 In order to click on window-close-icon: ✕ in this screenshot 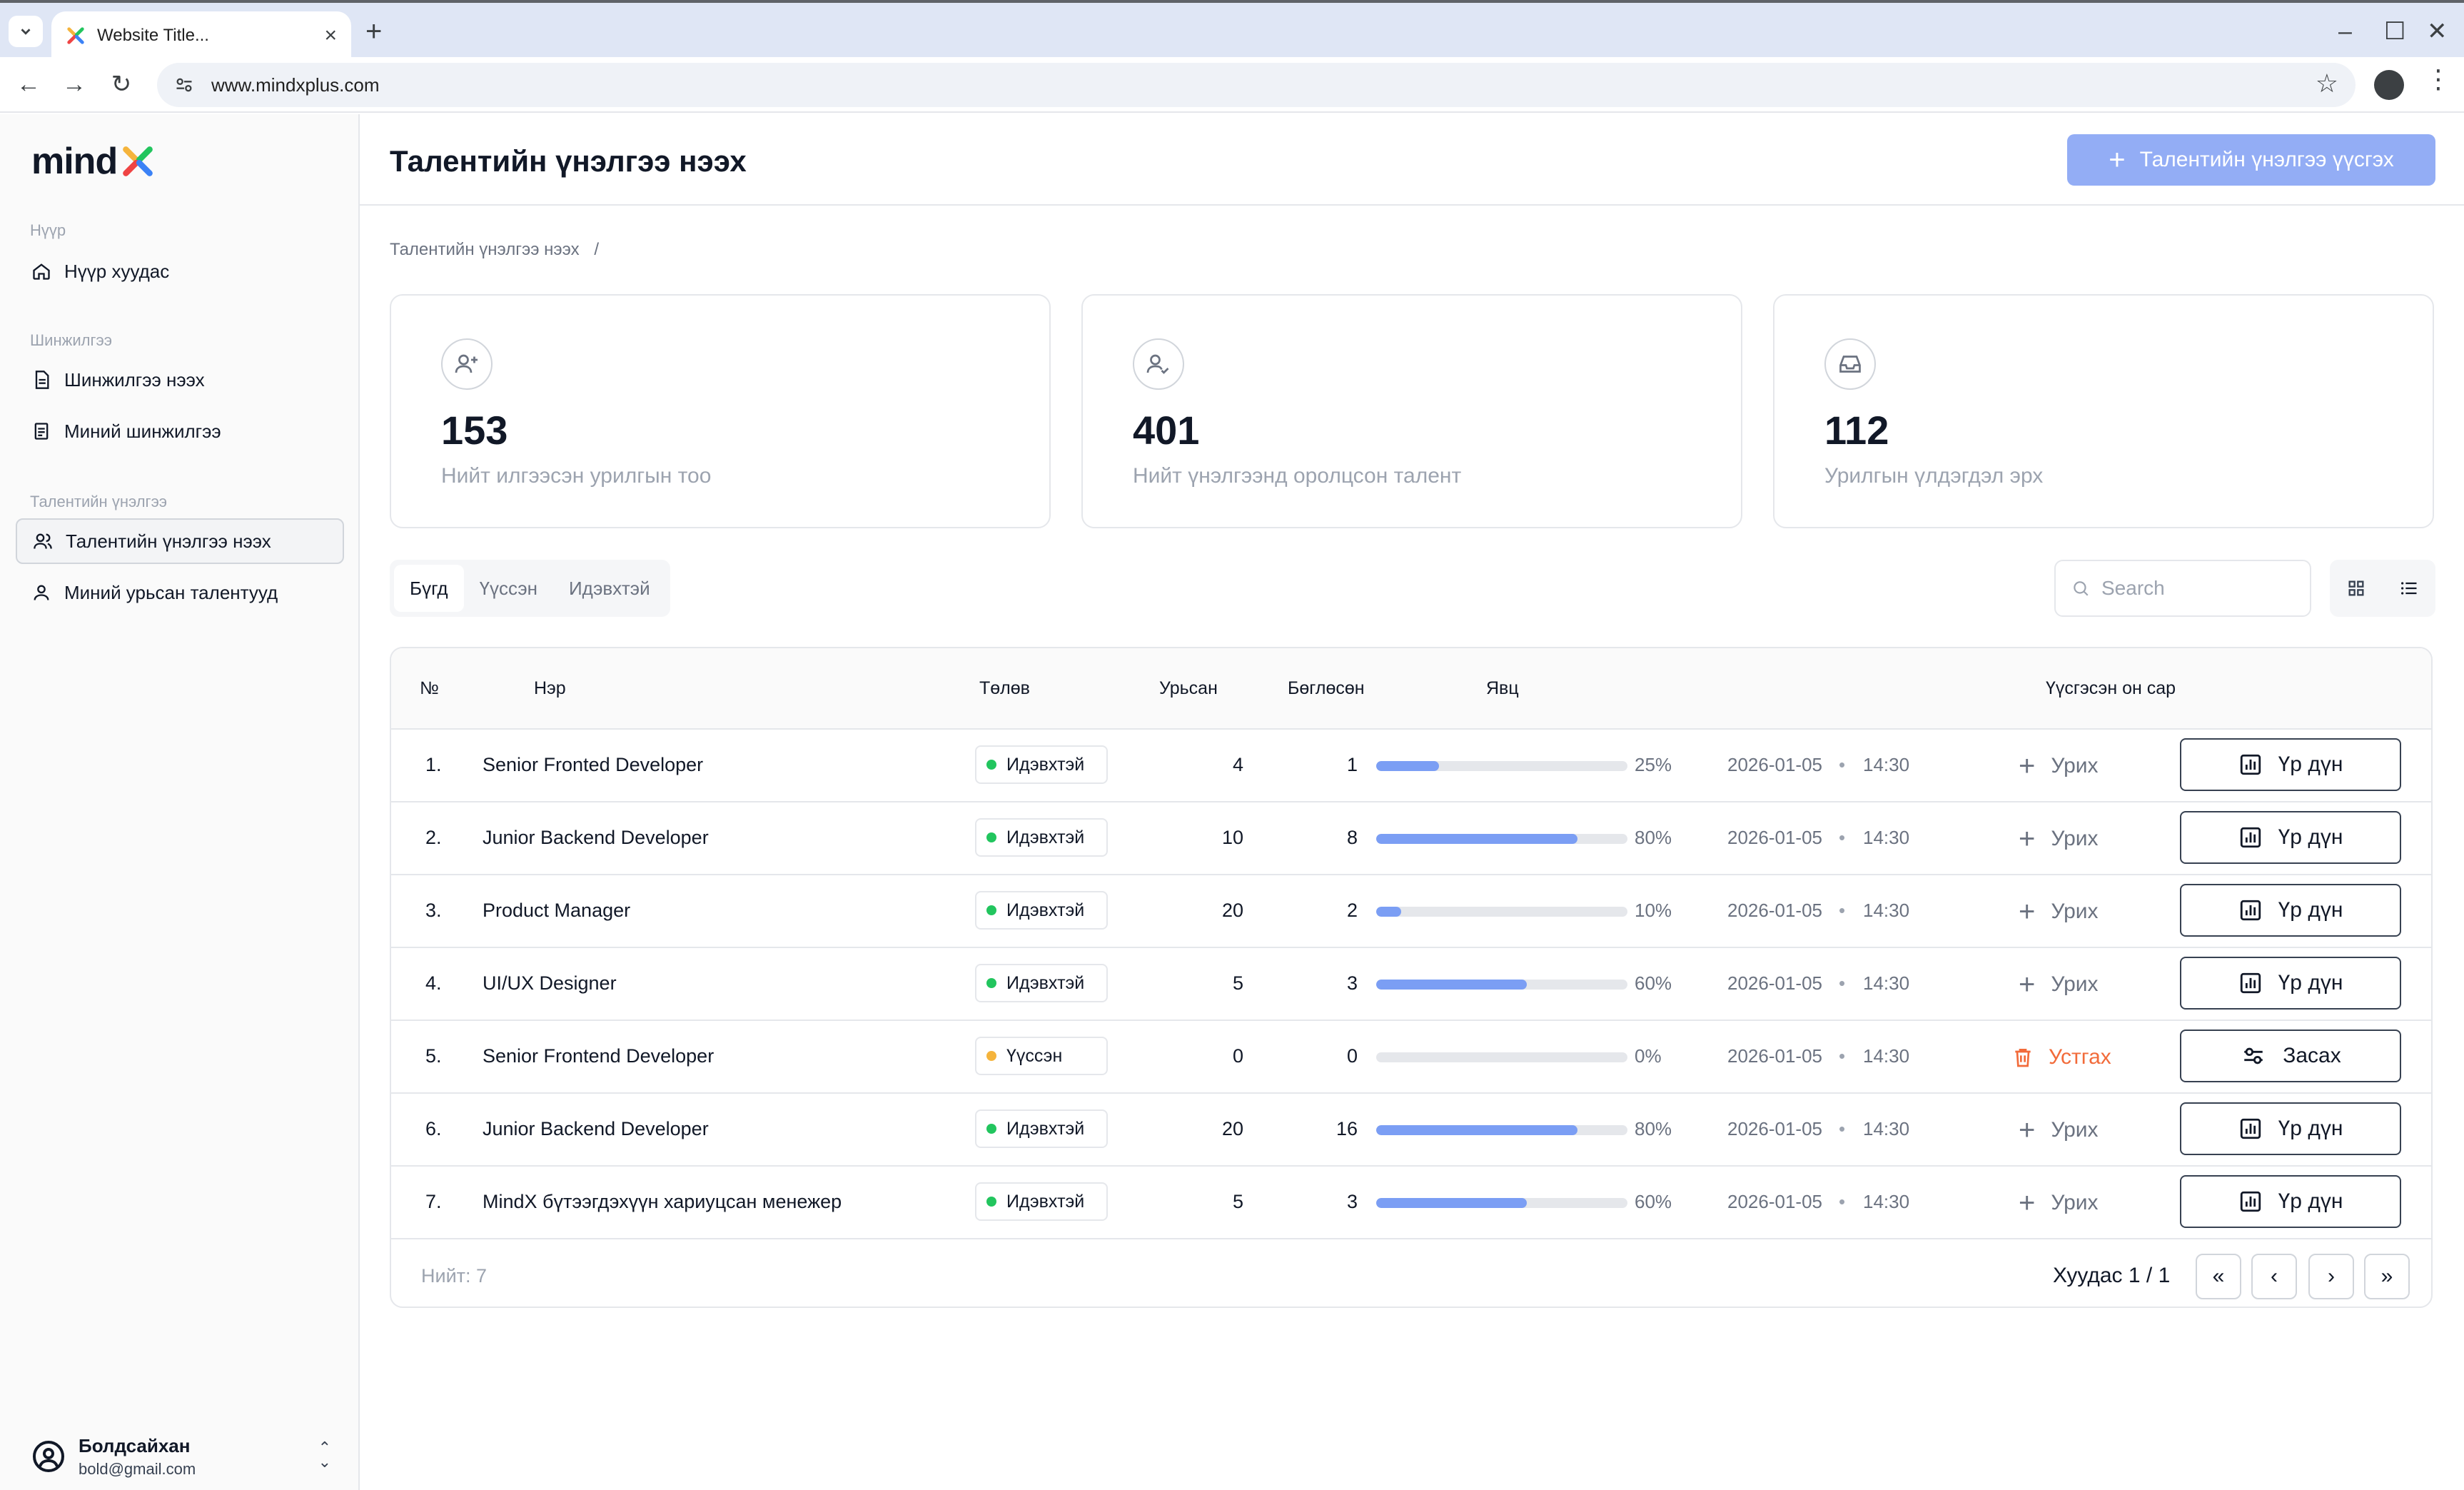, I will do `click(2437, 31)`.